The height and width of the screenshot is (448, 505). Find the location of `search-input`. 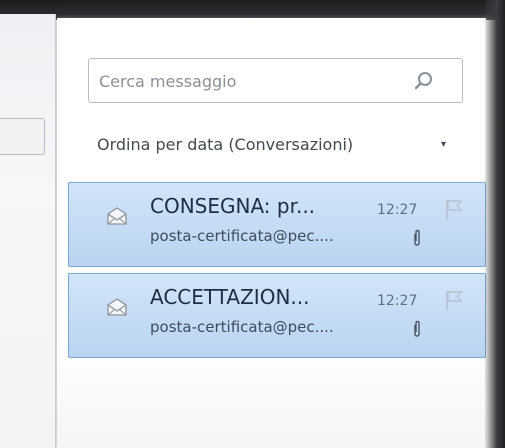

search-input is located at coordinates (249, 81).